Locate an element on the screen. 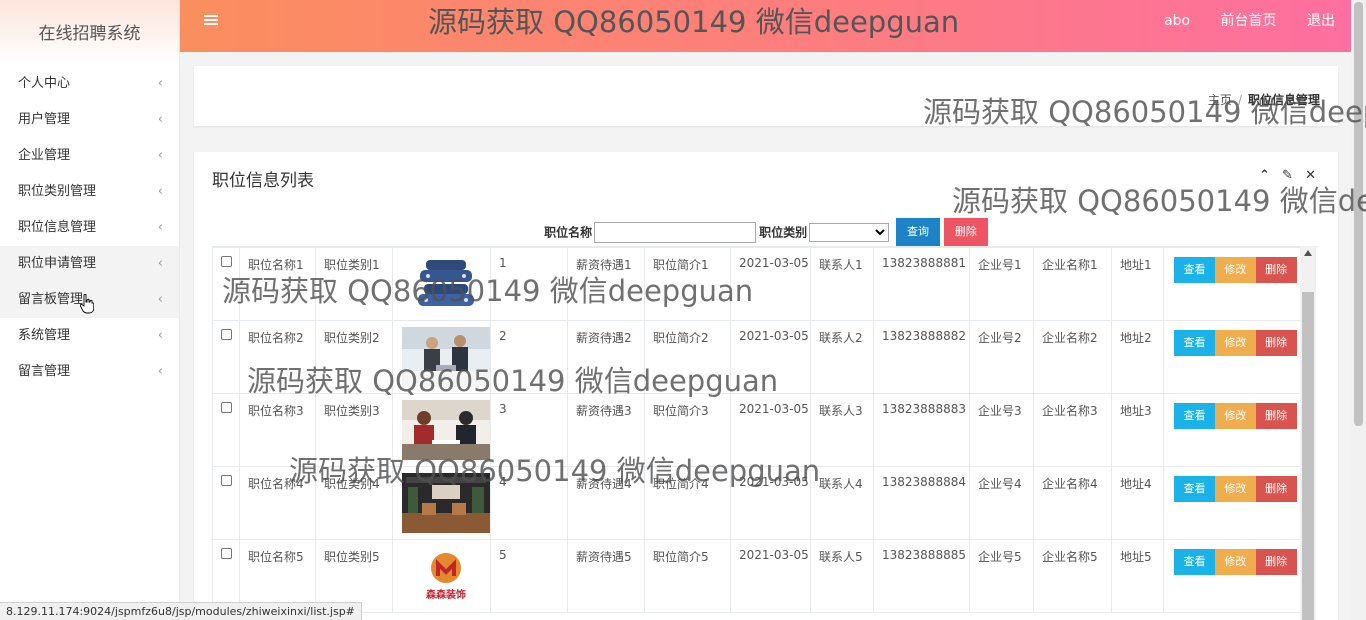 The image size is (1366, 620). logout-link: 退出 is located at coordinates (1321, 21).